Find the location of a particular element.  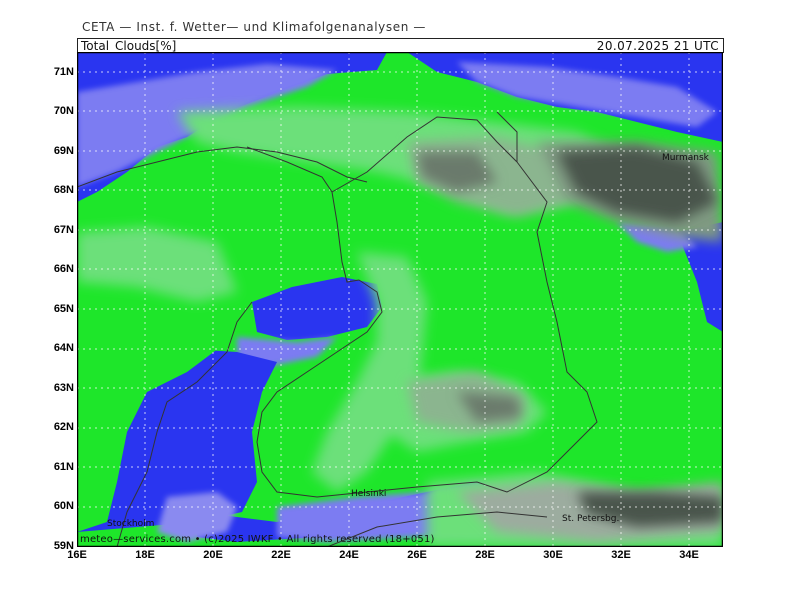

lon-label: 18E is located at coordinates (145, 555).